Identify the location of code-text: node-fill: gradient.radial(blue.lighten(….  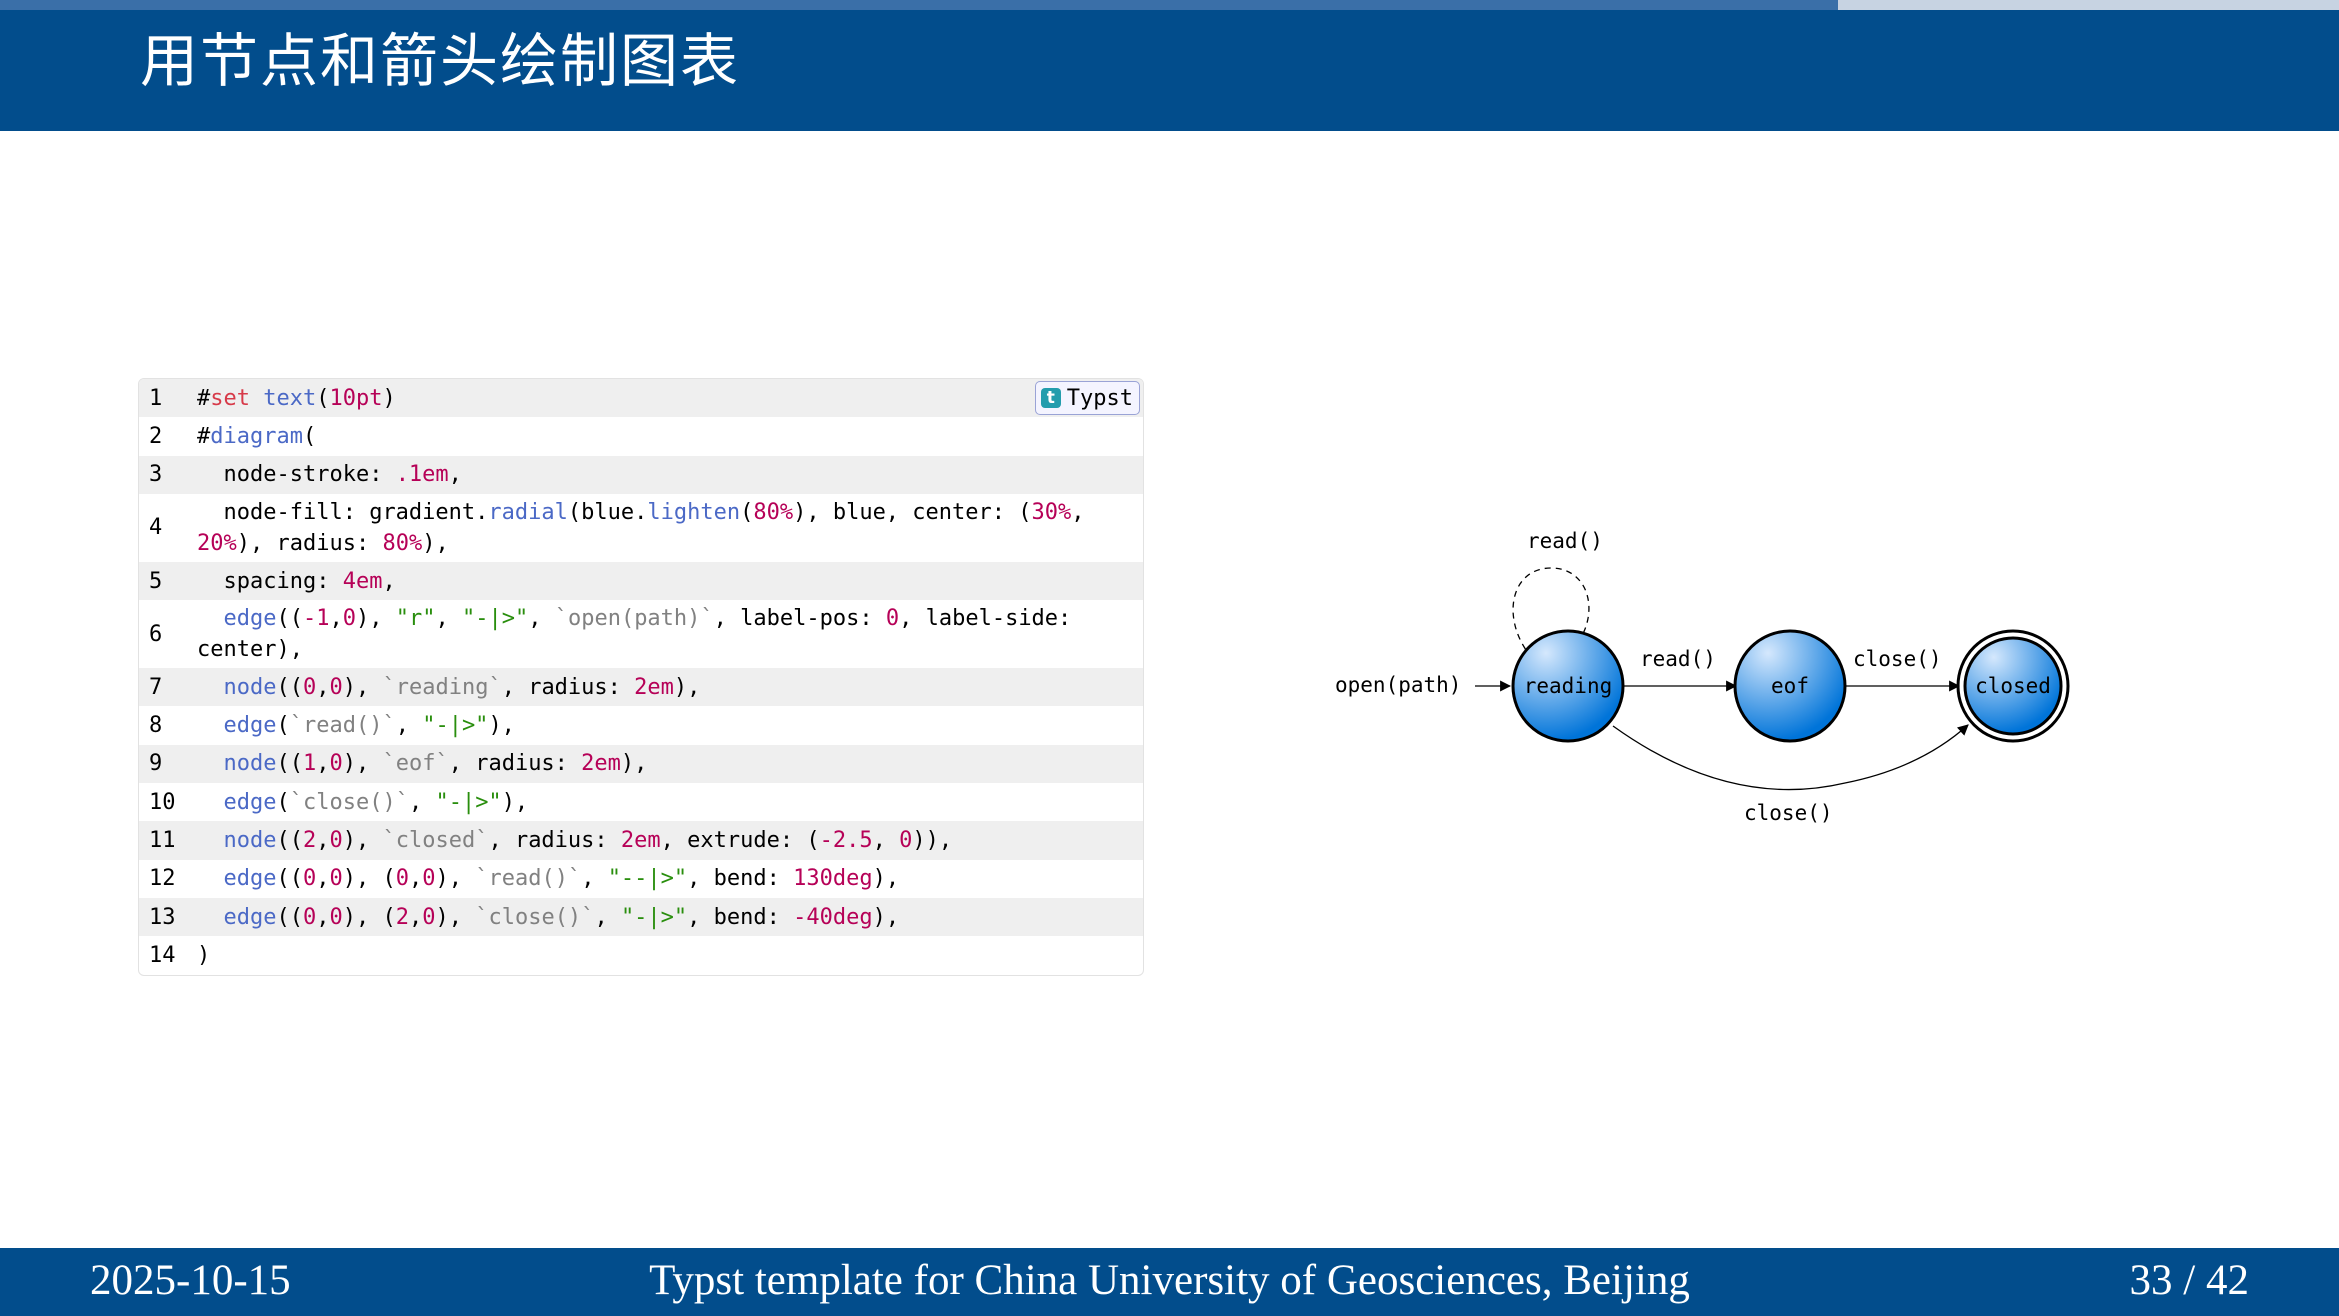
(647, 527).